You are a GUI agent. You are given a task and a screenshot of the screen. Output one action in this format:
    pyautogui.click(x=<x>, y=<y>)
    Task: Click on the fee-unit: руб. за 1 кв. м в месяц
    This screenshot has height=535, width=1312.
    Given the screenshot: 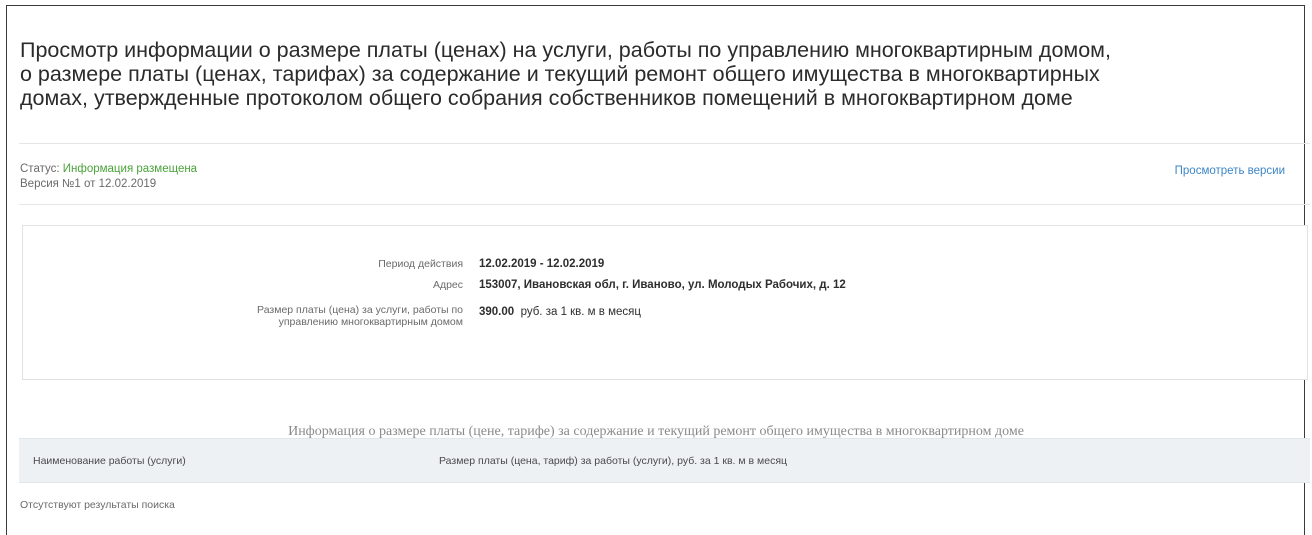 What is the action you would take?
    pyautogui.click(x=580, y=312)
    